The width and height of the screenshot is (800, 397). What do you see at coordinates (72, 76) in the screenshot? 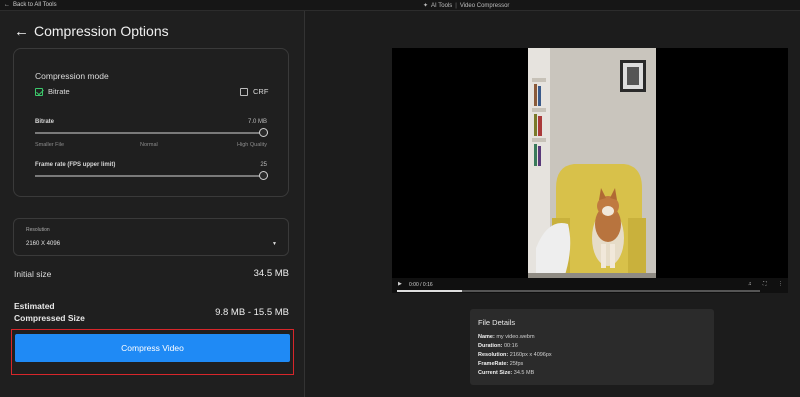
I see `compression-mode-label: Compression mode` at bounding box center [72, 76].